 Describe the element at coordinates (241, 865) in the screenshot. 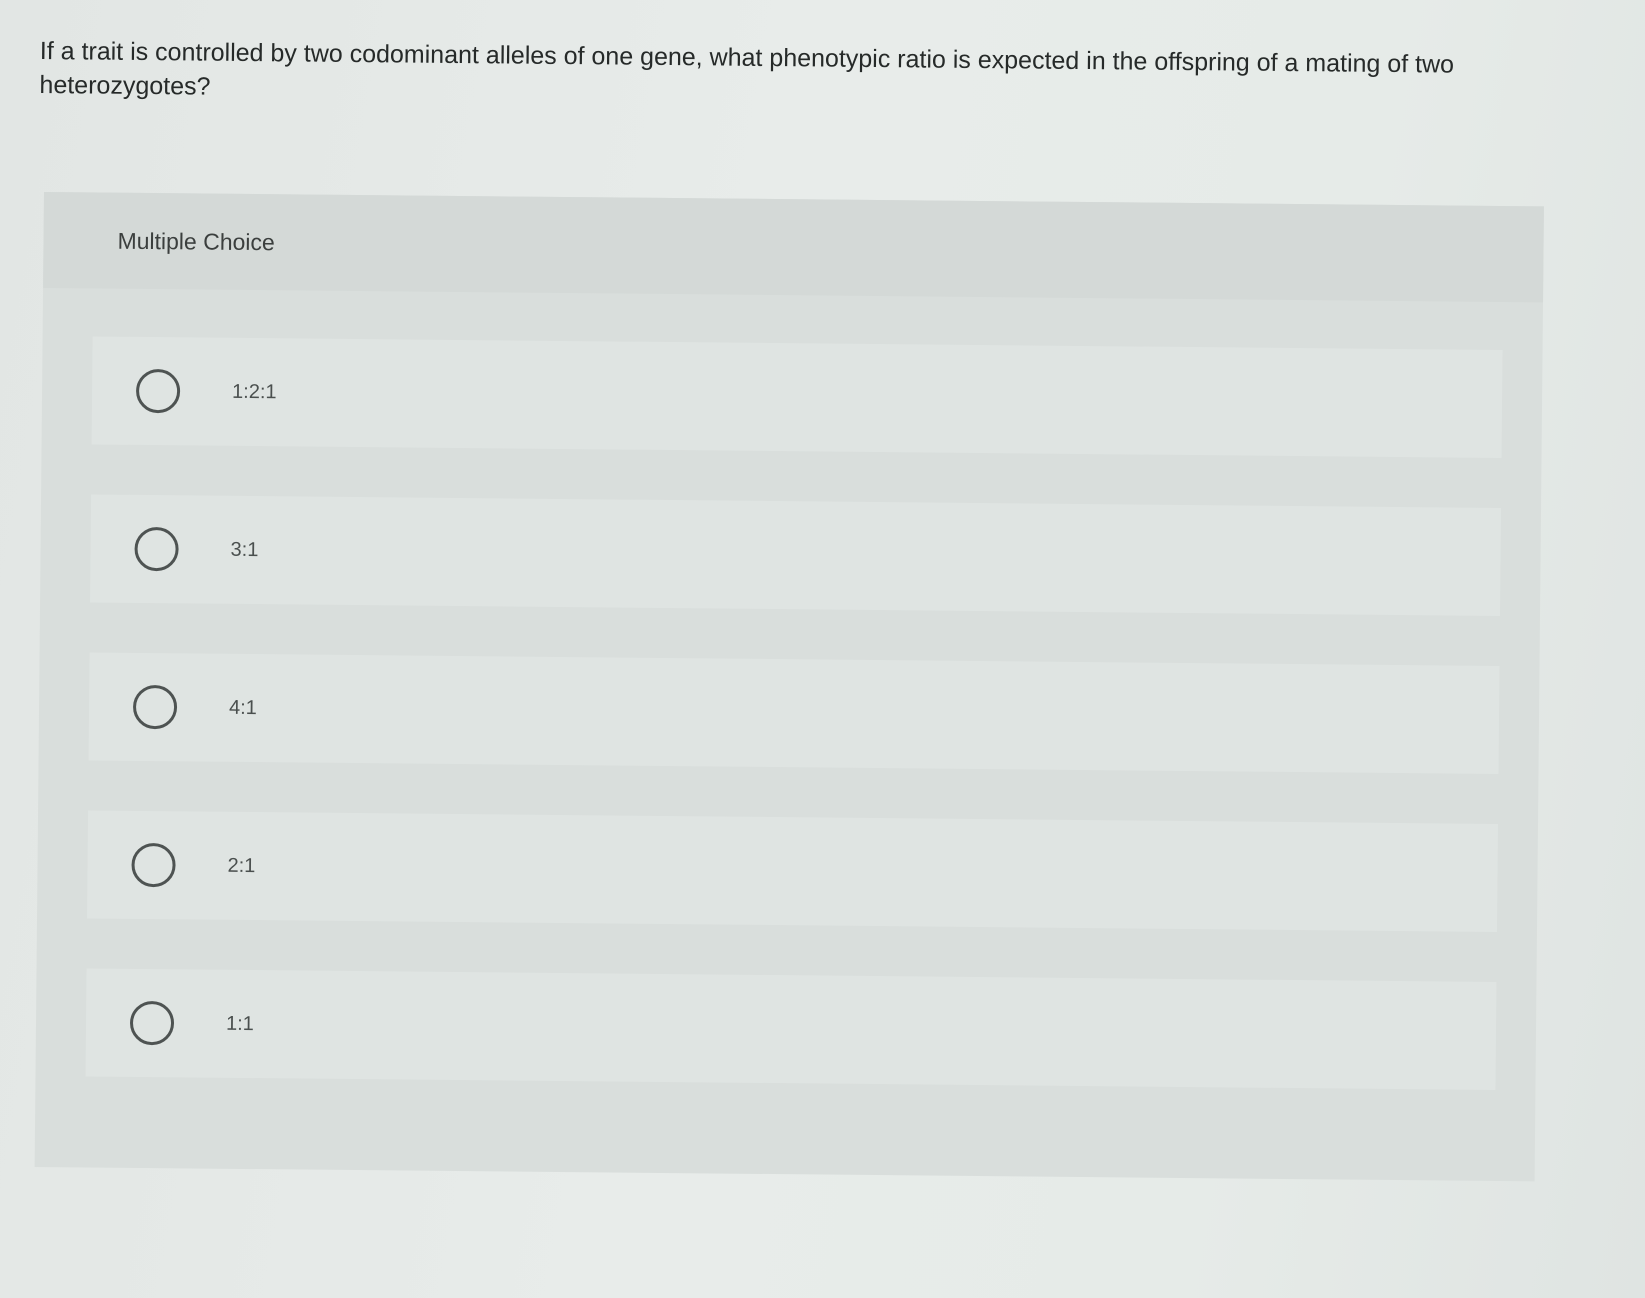

I see `option-label: 2:1` at that location.